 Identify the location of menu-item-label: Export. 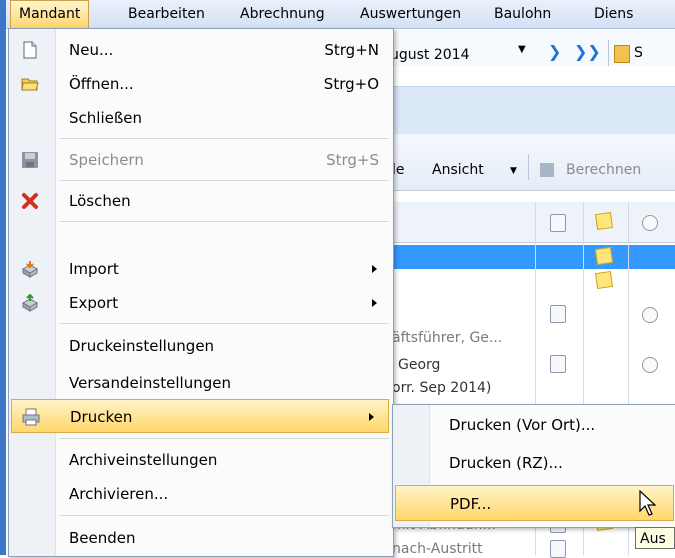
(94, 303).